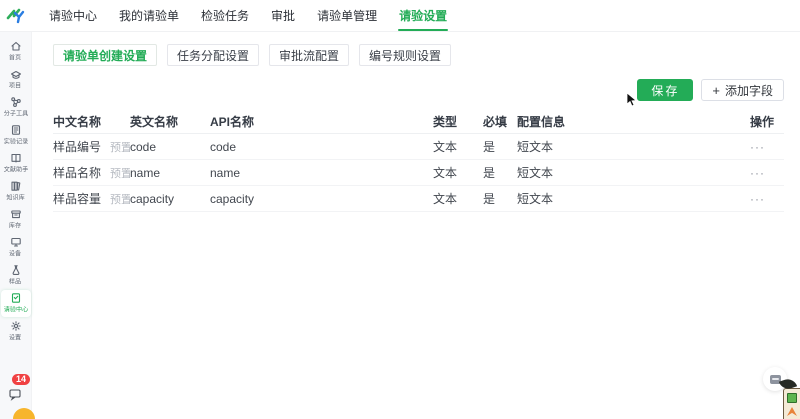 The height and width of the screenshot is (419, 800). Describe the element at coordinates (748, 90) in the screenshot. I see `add-field-label: 添加字段` at that location.